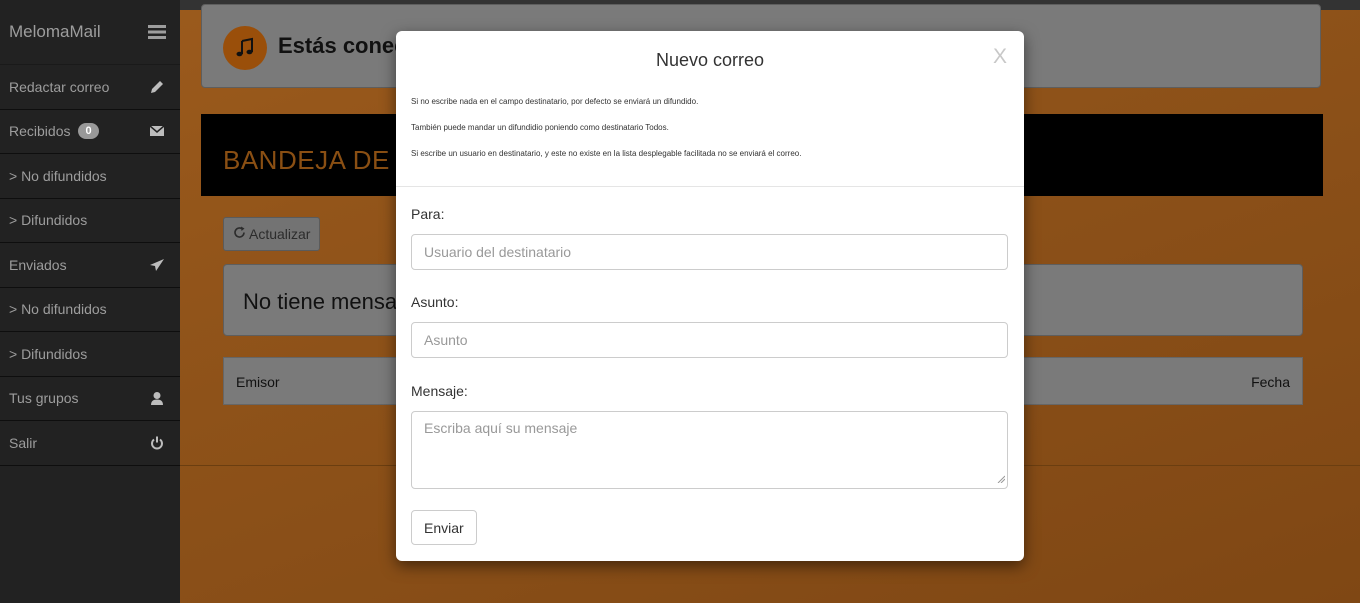 This screenshot has height=603, width=1360. Describe the element at coordinates (239, 234) in the screenshot. I see `refresh-icon` at that location.